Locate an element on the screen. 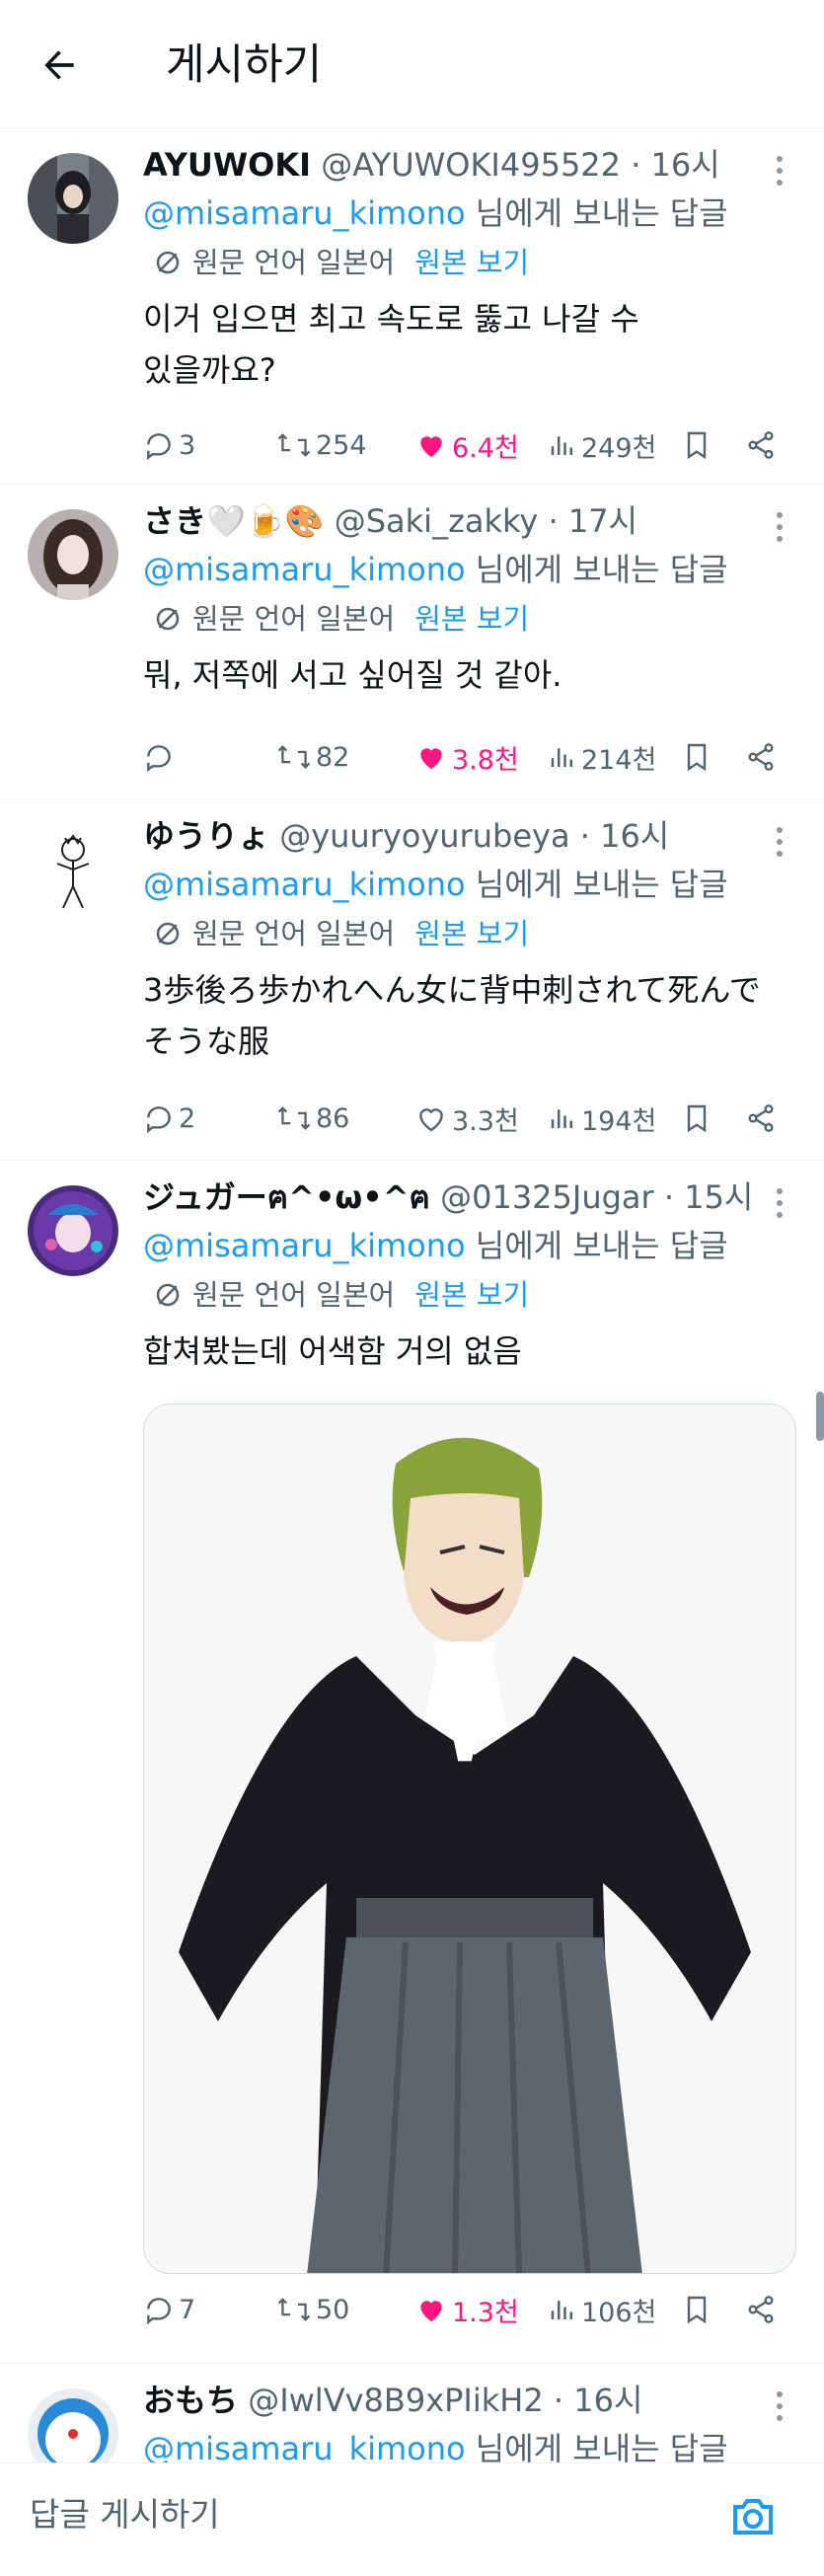 The height and width of the screenshot is (2576, 824). like-button: 6.4천 is located at coordinates (466, 445).